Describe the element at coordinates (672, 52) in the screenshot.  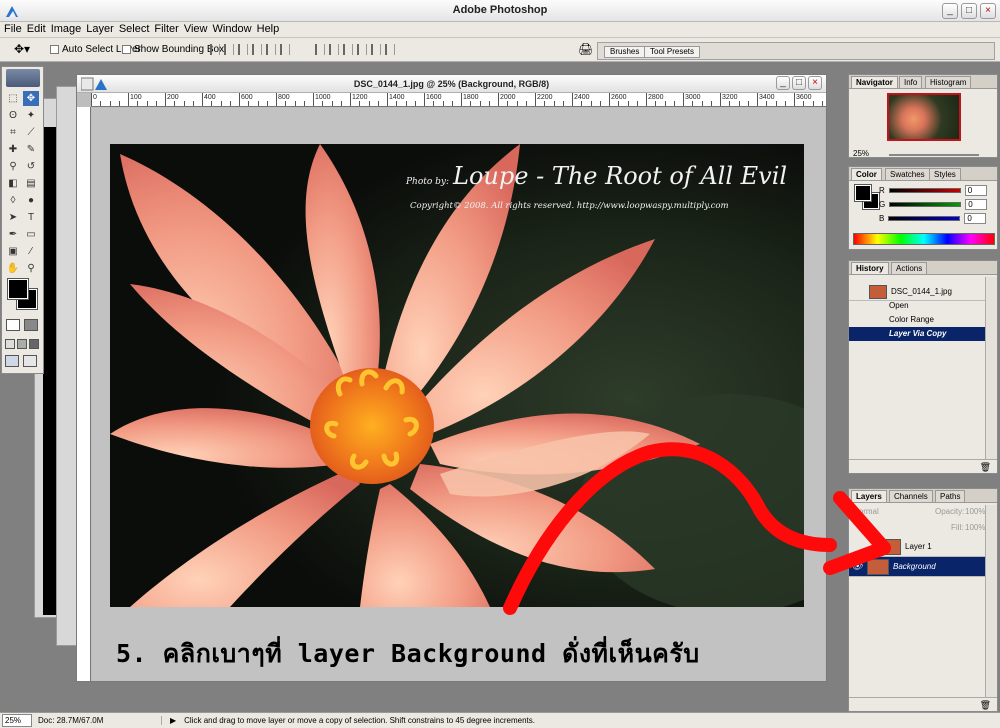
I see `tab-tool-presets: Tool Presets` at that location.